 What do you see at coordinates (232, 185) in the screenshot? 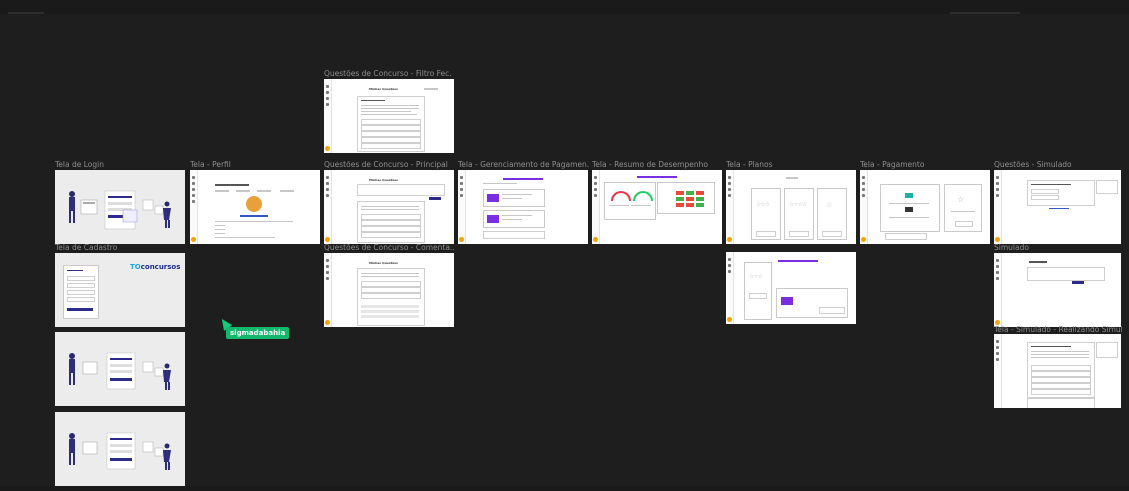
I see `profile-heading` at bounding box center [232, 185].